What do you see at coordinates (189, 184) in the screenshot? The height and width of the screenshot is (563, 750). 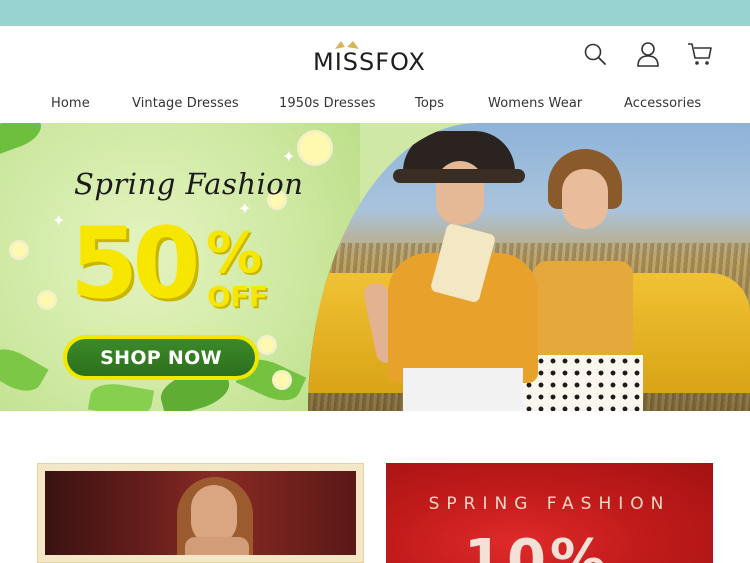 I see `hero-title: Spring Fashion` at bounding box center [189, 184].